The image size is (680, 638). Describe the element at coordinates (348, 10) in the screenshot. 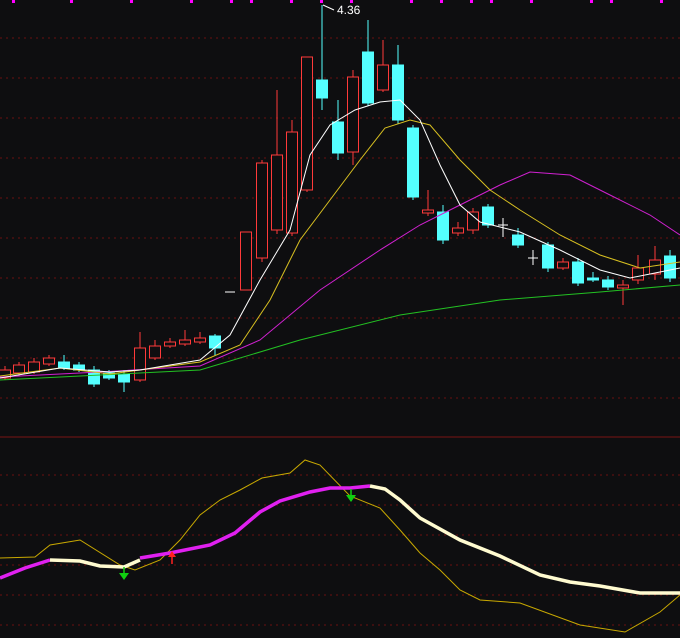

I see `high-price-label: 4.36` at that location.